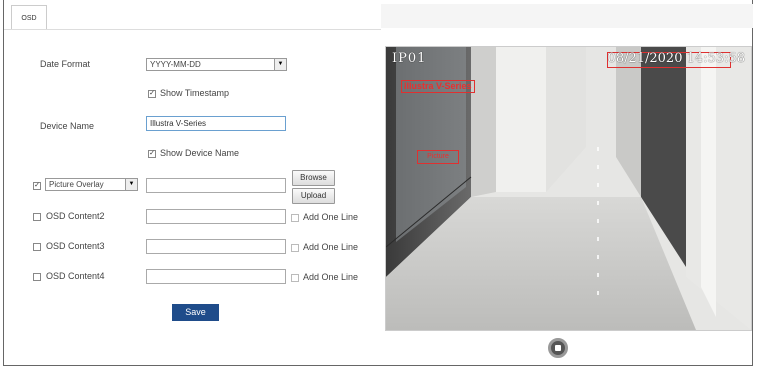 The height and width of the screenshot is (371, 761). I want to click on date-format-label: Date Format, so click(65, 64).